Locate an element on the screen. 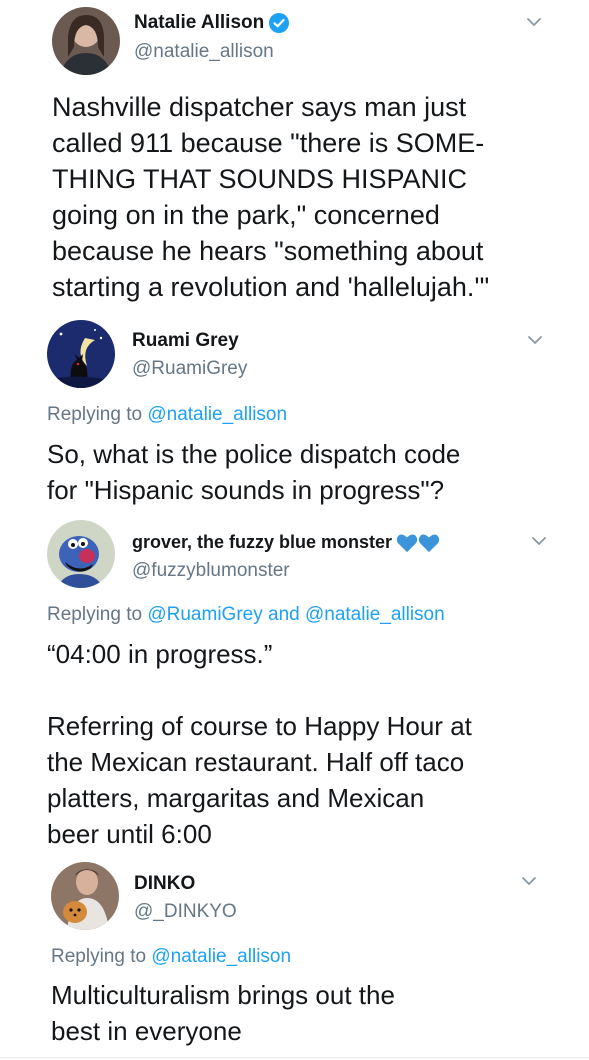  verified-badge-icon is located at coordinates (279, 23).